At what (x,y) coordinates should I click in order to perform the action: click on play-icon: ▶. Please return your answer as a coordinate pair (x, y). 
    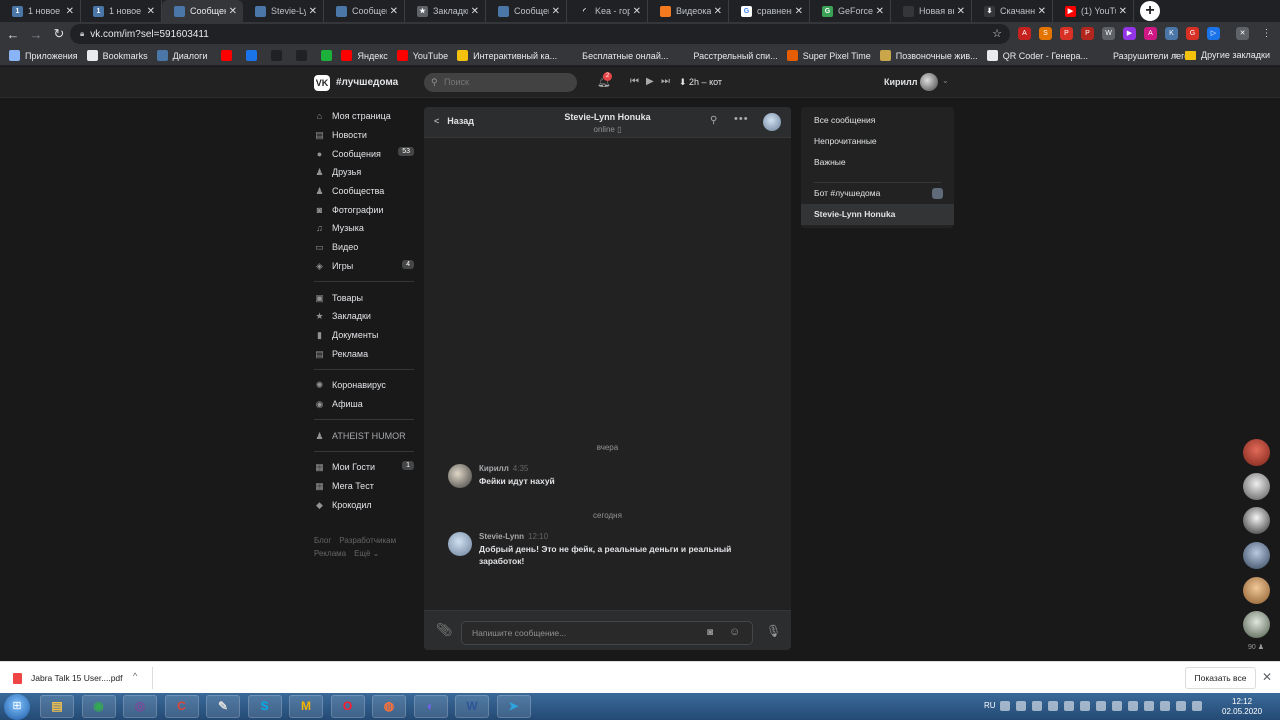
    Looking at the image, I should click on (650, 81).